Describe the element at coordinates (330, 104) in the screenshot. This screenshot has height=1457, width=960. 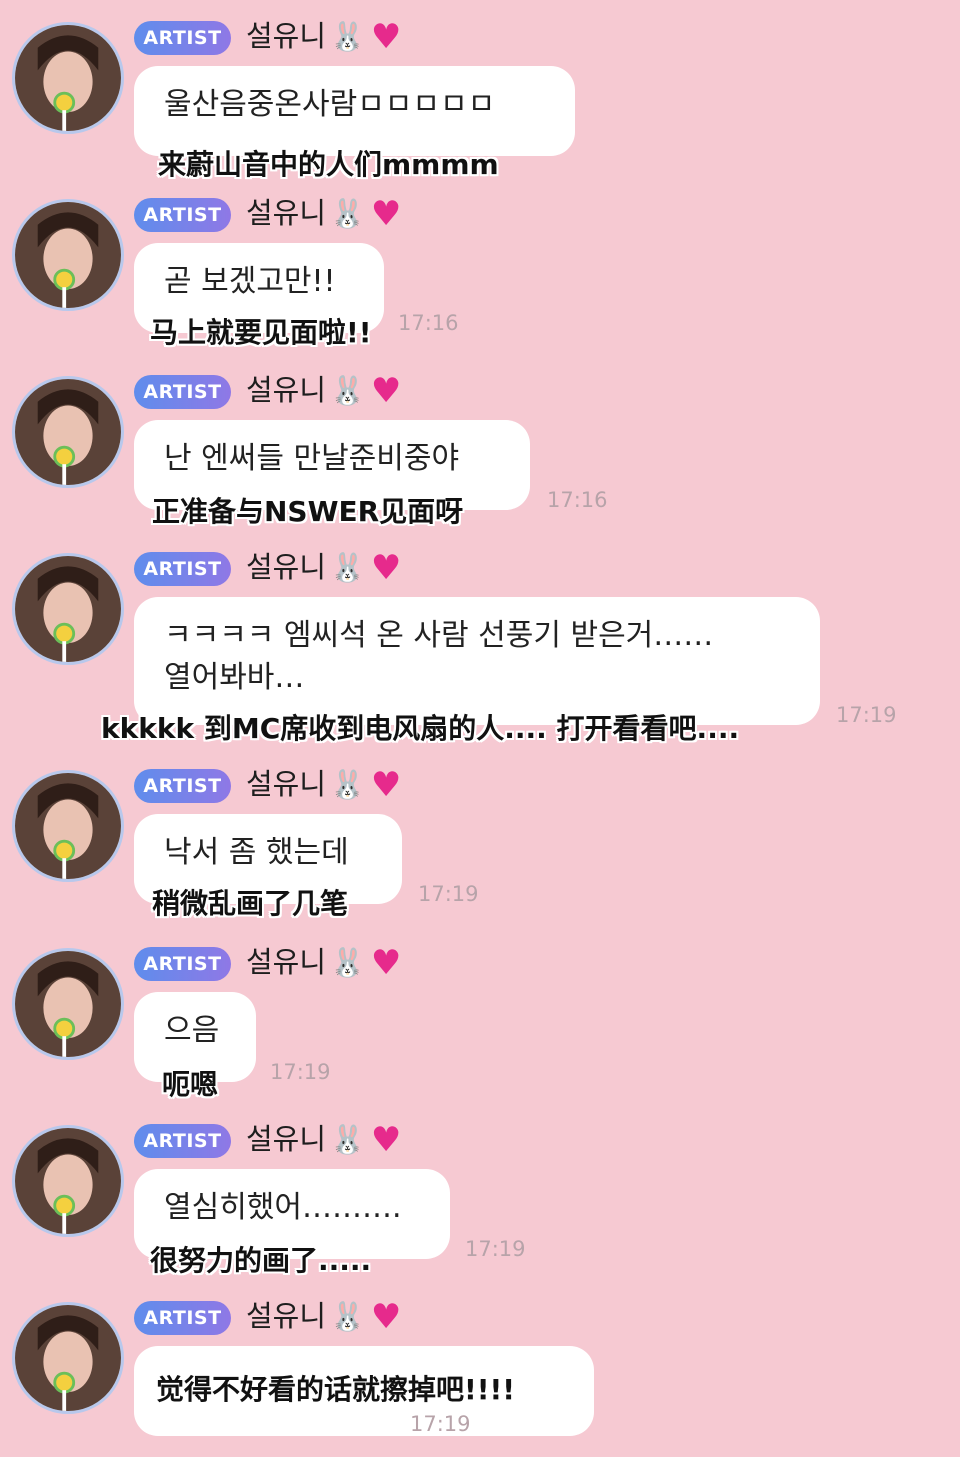
I see `message-text: 울산음중온사람ㅁㅁㅁㅁㅁ` at that location.